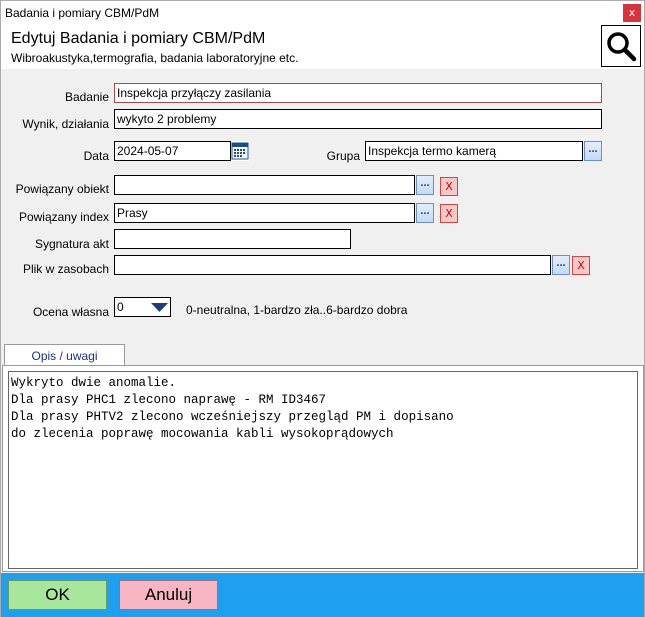 The width and height of the screenshot is (645, 617). Describe the element at coordinates (474, 151) in the screenshot. I see `grupa-field: Inspekcja termo kamerą` at that location.